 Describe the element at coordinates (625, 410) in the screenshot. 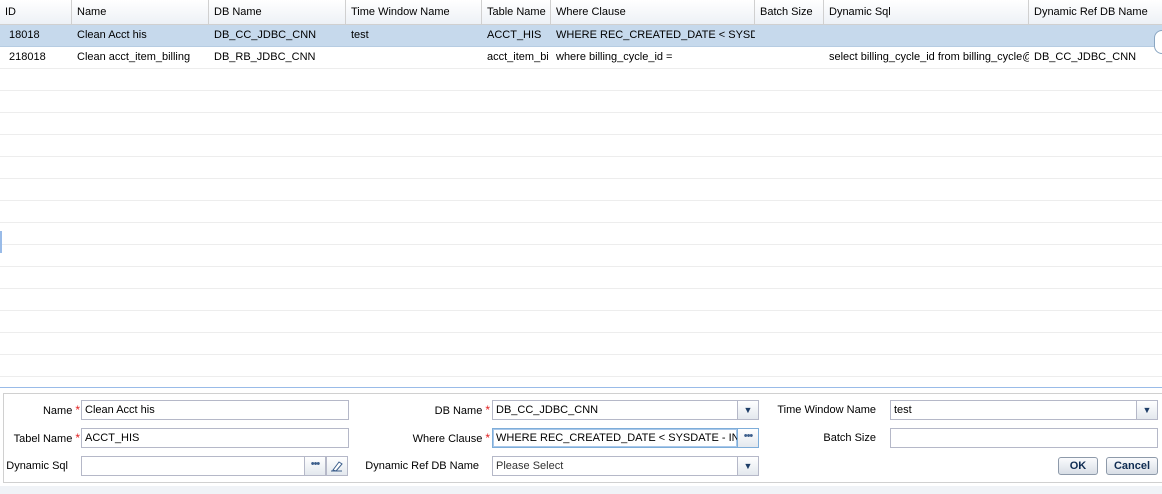

I see `db-name-combo: DB_CC_JDBC_CNN ▼` at that location.